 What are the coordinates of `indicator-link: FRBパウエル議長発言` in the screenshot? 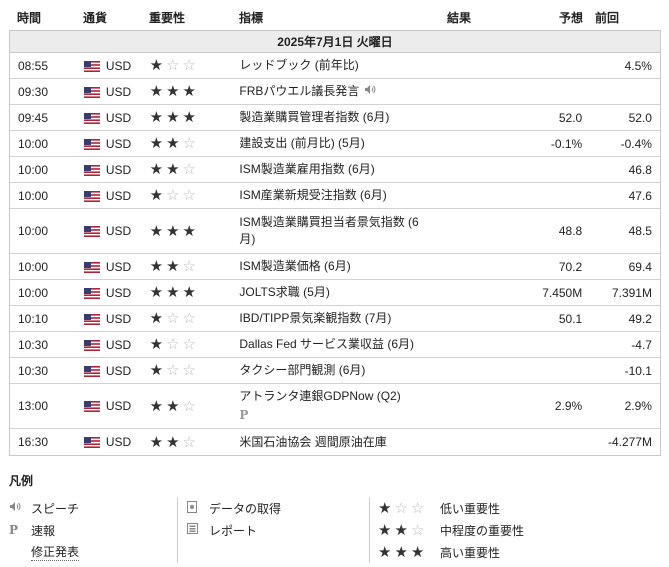 It's located at (299, 91).